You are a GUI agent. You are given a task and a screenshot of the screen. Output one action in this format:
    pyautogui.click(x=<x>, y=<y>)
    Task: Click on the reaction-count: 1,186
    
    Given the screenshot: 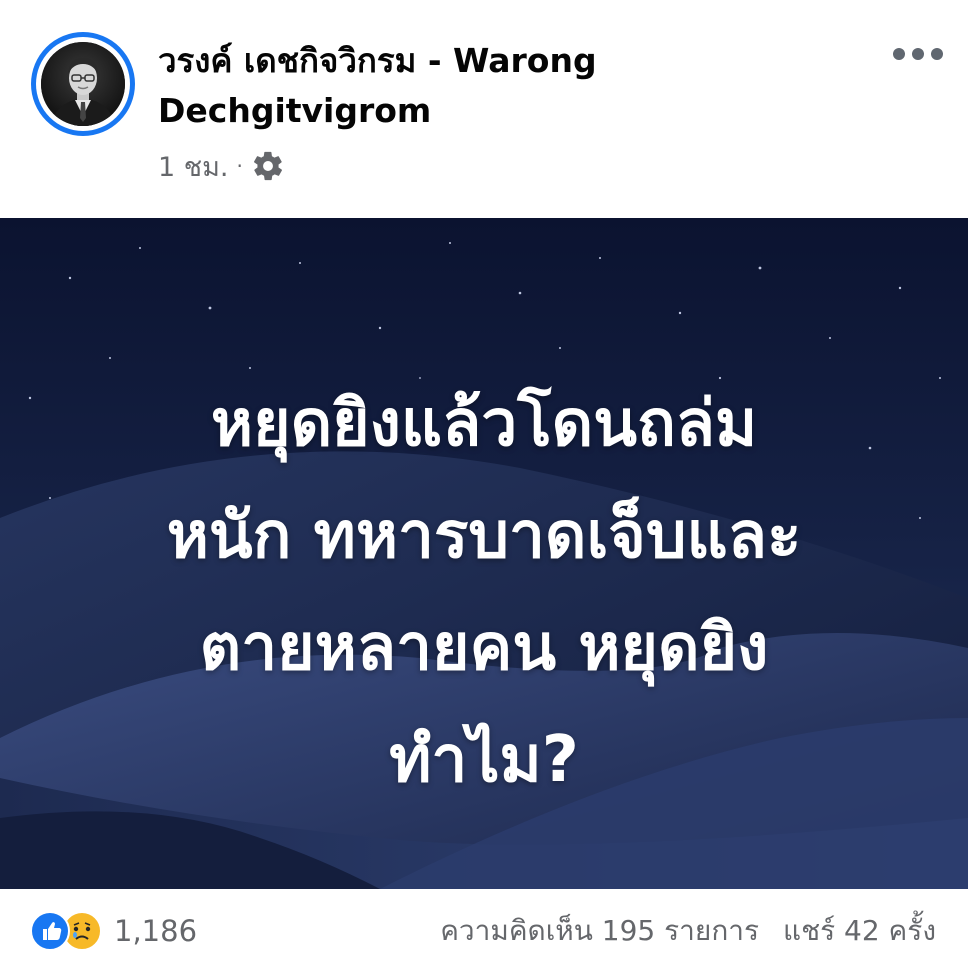 What is the action you would take?
    pyautogui.click(x=156, y=931)
    